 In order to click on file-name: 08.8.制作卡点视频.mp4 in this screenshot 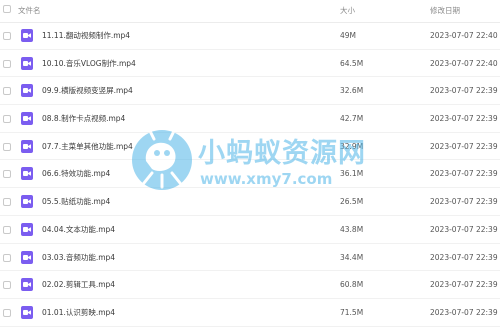, I will do `click(83, 119)`.